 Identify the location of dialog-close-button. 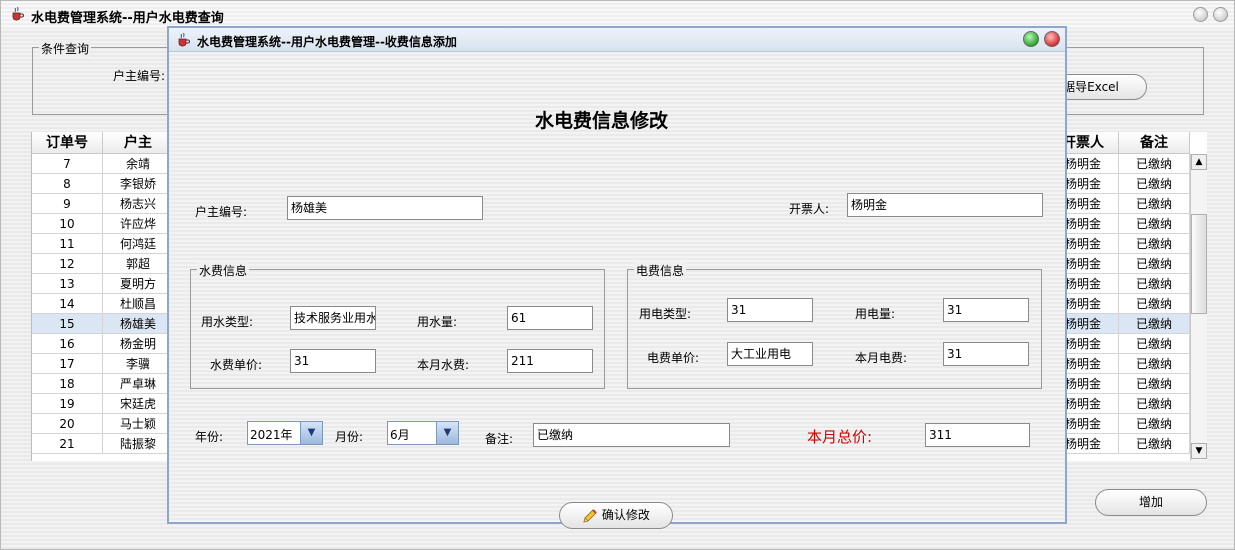
(1052, 39).